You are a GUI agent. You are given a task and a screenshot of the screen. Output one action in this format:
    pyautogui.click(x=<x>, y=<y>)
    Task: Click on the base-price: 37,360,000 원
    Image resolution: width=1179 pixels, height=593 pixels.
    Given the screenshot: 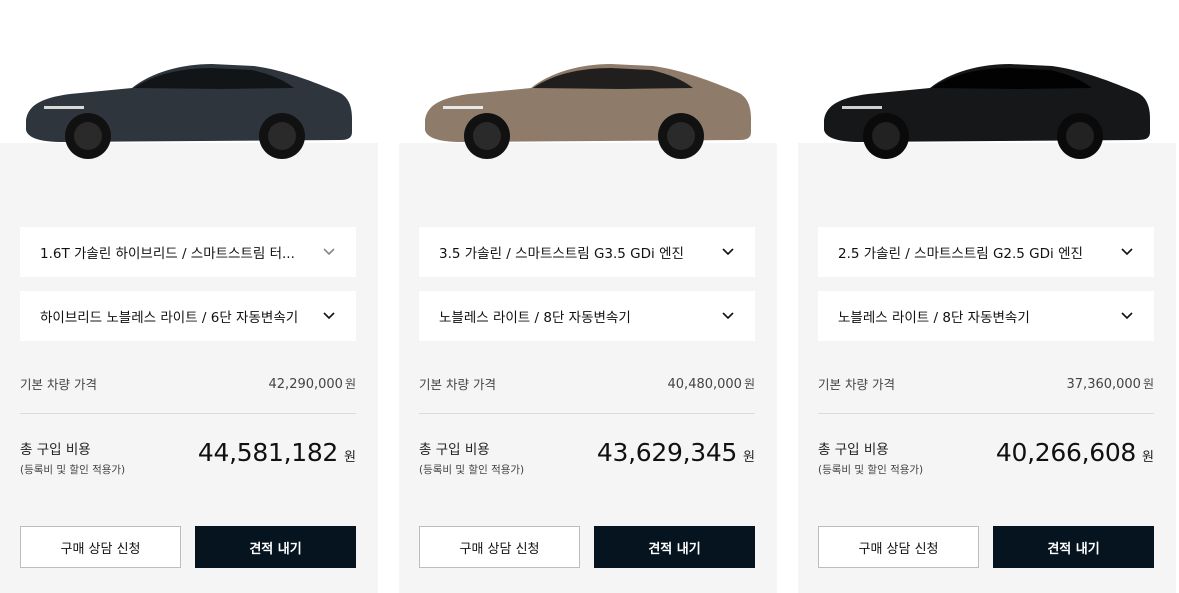 What is the action you would take?
    pyautogui.click(x=1110, y=383)
    